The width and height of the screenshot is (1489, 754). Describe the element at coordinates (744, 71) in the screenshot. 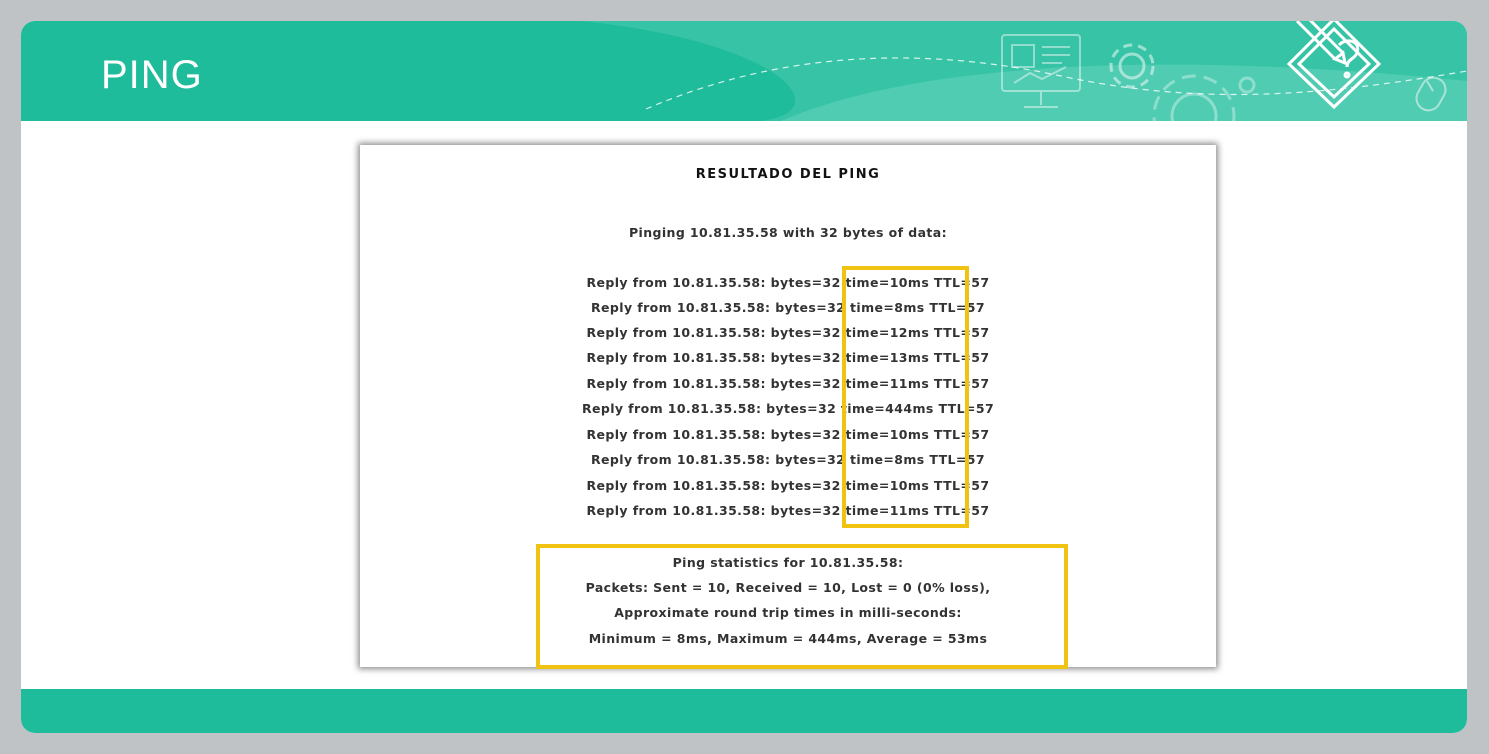

I see `slide-header: PING` at that location.